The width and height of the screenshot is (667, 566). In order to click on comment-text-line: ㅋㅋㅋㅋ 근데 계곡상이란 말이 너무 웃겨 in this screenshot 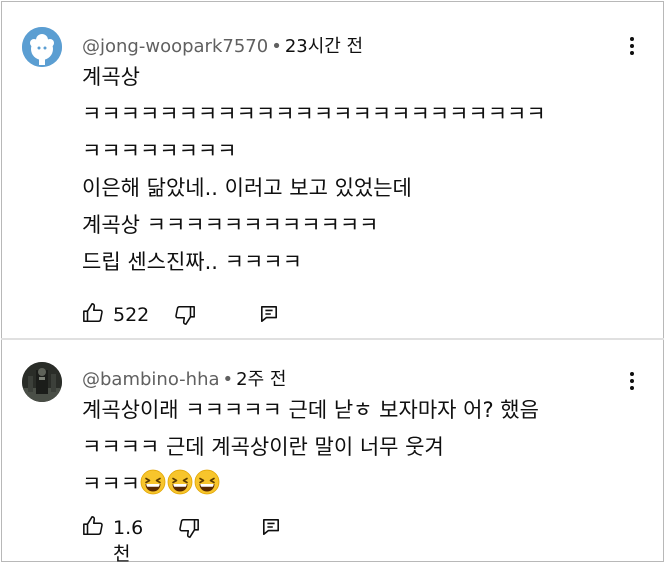, I will do `click(263, 447)`.